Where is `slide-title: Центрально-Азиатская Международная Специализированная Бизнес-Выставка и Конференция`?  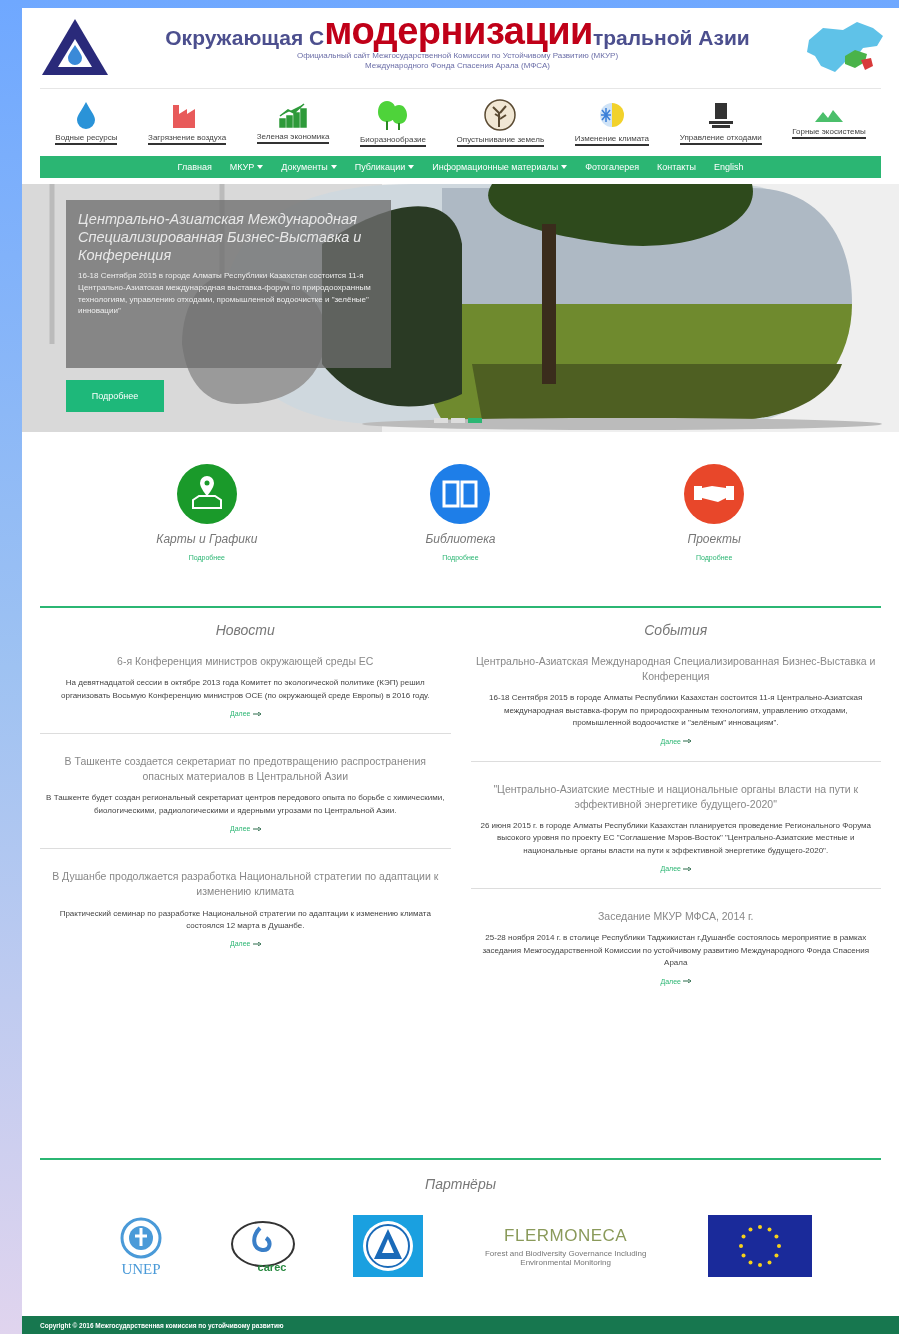
slide-title: Центрально-Азиатская Международная Специализированная Бизнес-Выставка и Конференция is located at coordinates (220, 237).